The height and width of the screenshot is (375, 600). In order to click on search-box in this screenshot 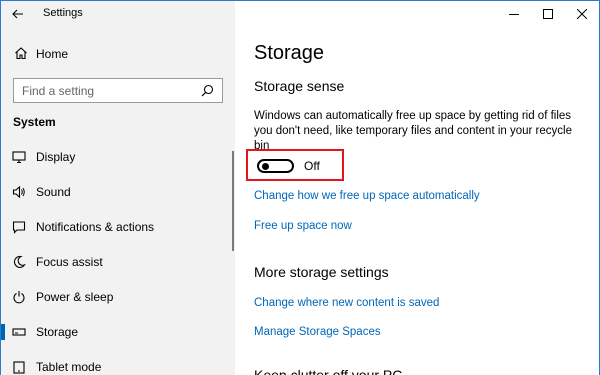, I will do `click(118, 90)`.